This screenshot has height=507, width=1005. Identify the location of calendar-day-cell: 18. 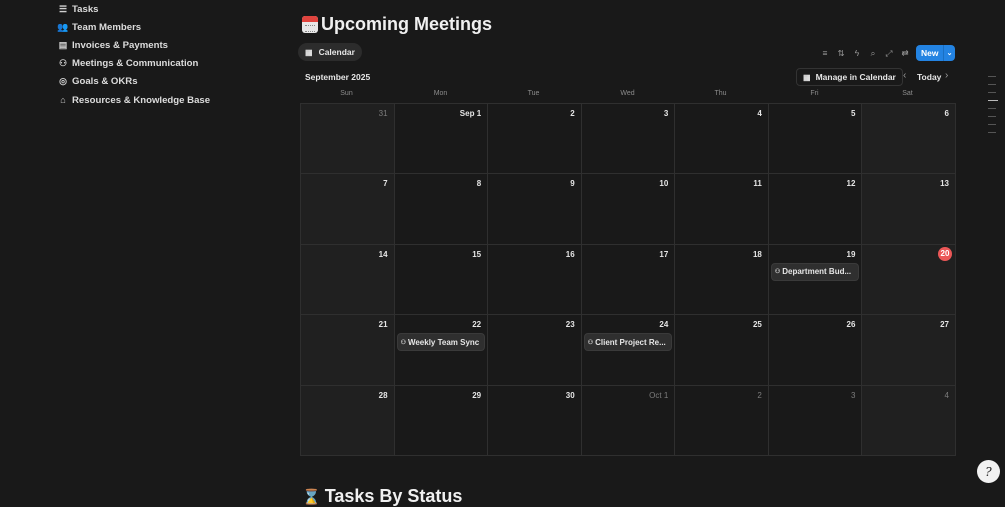
(722, 280).